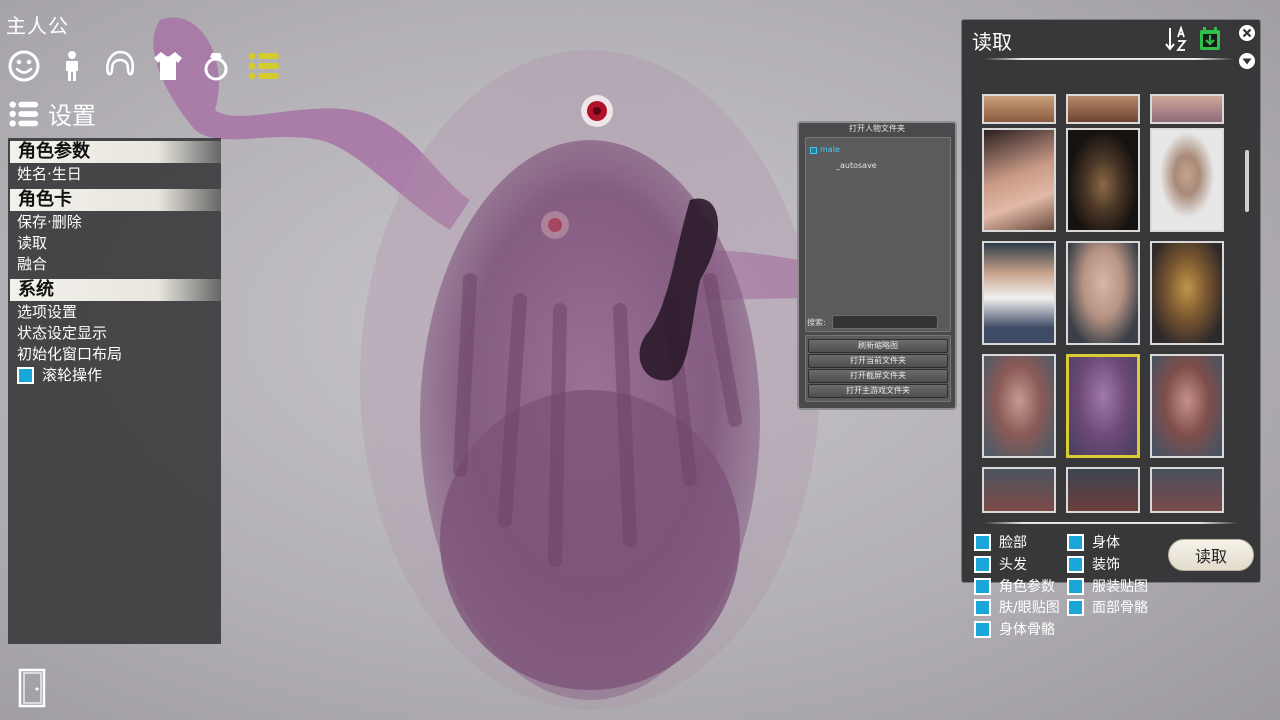 This screenshot has width=1280, height=720. I want to click on option-body-bones: 身体骨骼, so click(1014, 629).